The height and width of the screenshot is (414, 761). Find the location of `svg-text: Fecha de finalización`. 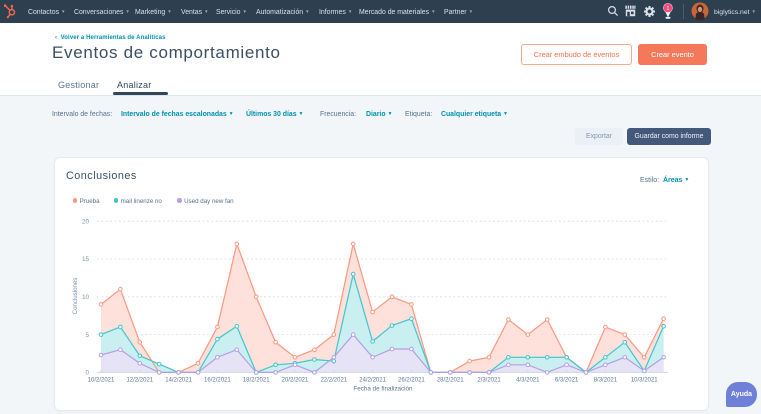

svg-text: Fecha de finalización is located at coordinates (383, 389).